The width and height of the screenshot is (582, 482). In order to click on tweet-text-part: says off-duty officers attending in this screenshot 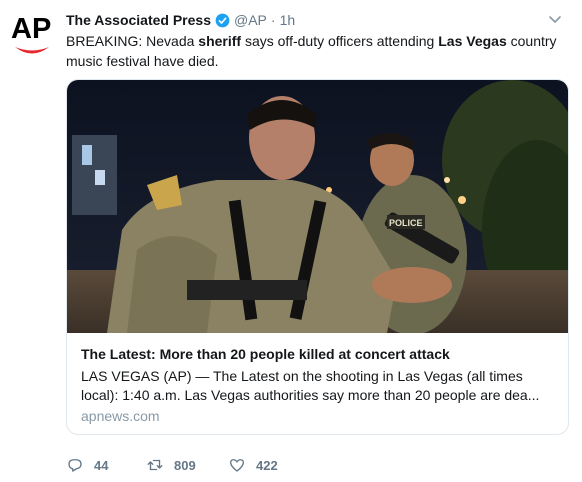, I will do `click(340, 41)`.